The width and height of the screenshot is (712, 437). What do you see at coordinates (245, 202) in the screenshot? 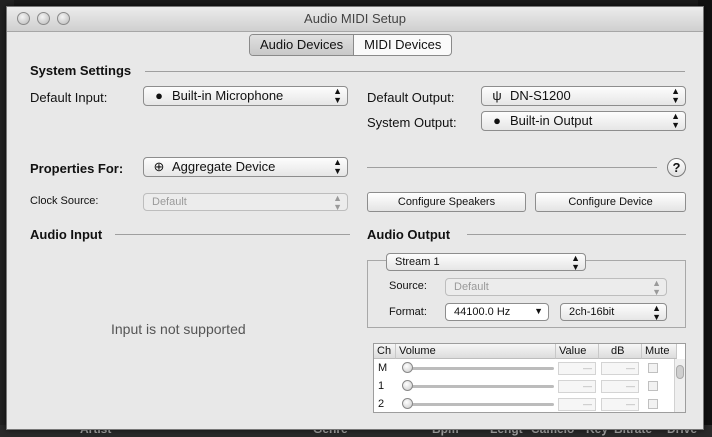
I see `clock-source-popup: Default ▲ ▼` at bounding box center [245, 202].